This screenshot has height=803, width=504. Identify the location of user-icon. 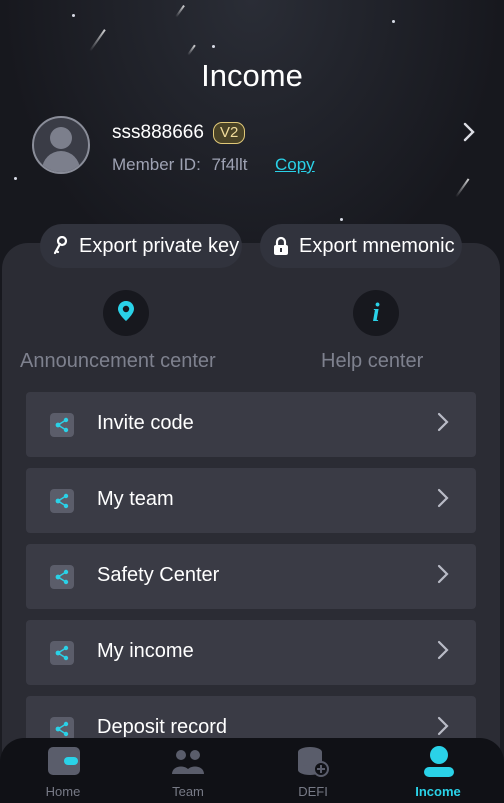
(439, 763).